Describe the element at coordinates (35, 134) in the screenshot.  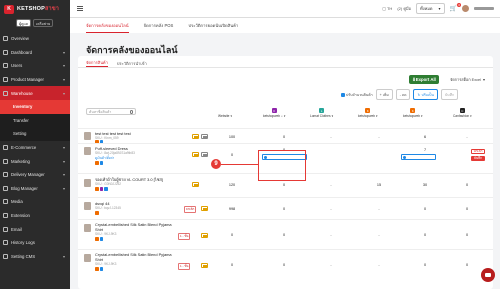
I see `sidebar-item-setting: Setting` at that location.